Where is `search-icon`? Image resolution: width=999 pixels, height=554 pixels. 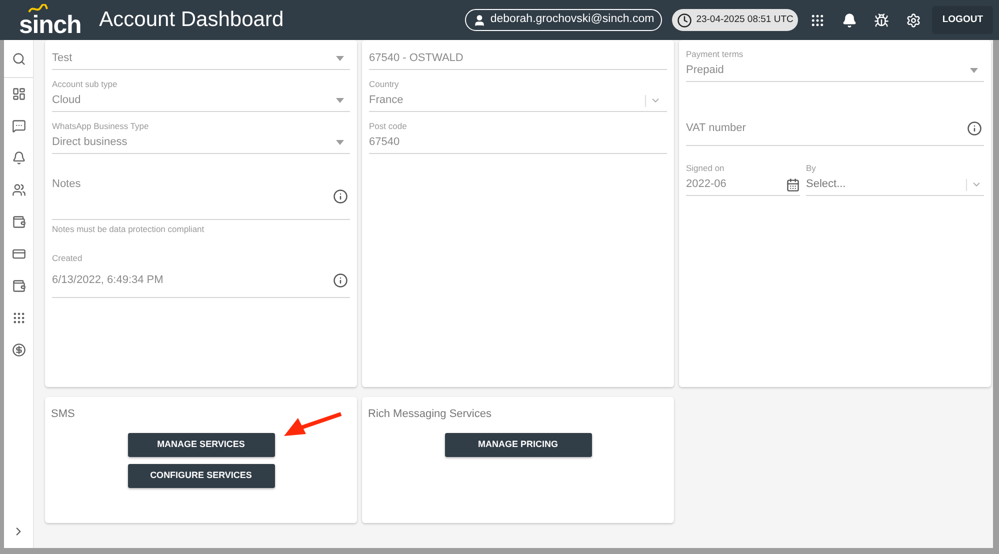
search-icon is located at coordinates (19, 59).